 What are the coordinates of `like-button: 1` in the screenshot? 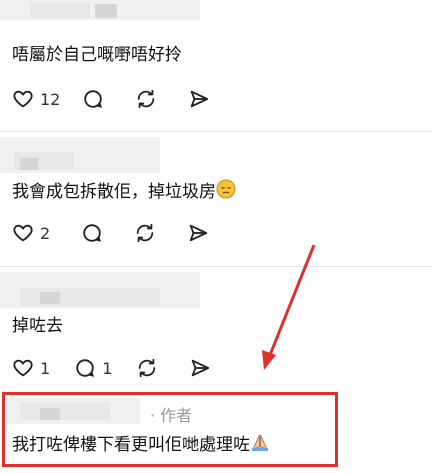 It's located at (31, 368).